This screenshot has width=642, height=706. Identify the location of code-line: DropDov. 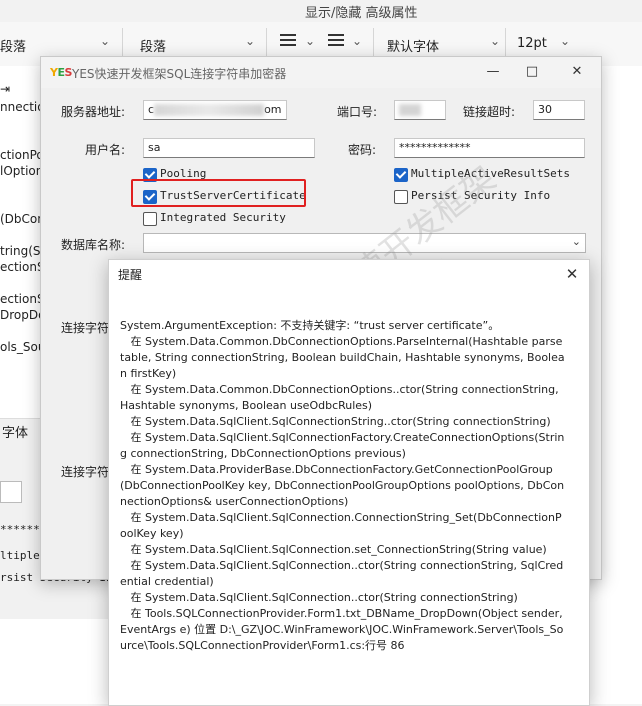
(22, 315).